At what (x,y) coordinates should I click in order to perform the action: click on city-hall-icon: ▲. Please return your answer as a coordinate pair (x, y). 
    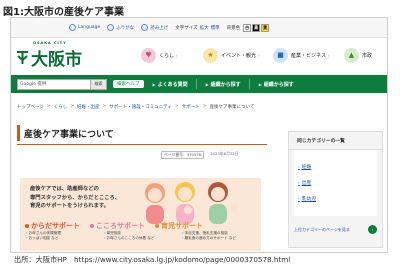
    Looking at the image, I should click on (351, 55).